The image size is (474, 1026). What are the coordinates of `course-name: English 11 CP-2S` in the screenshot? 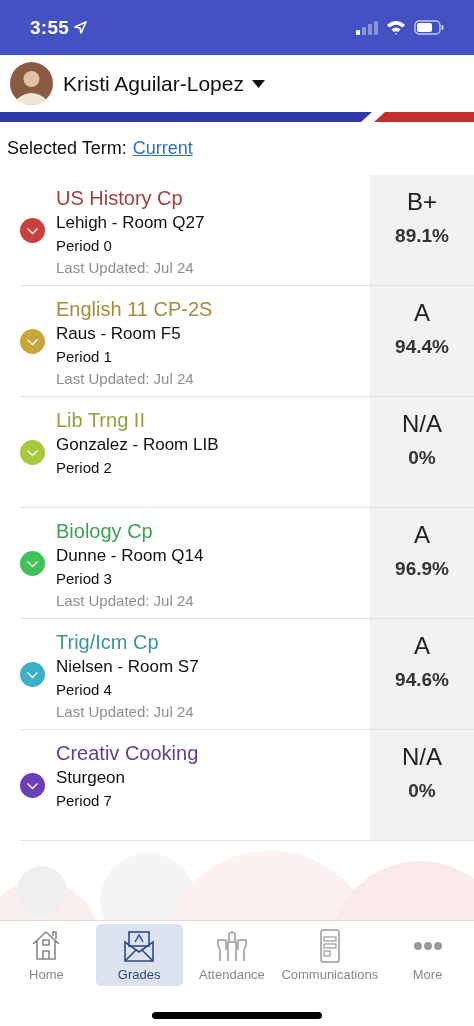 It's located at (135, 309).